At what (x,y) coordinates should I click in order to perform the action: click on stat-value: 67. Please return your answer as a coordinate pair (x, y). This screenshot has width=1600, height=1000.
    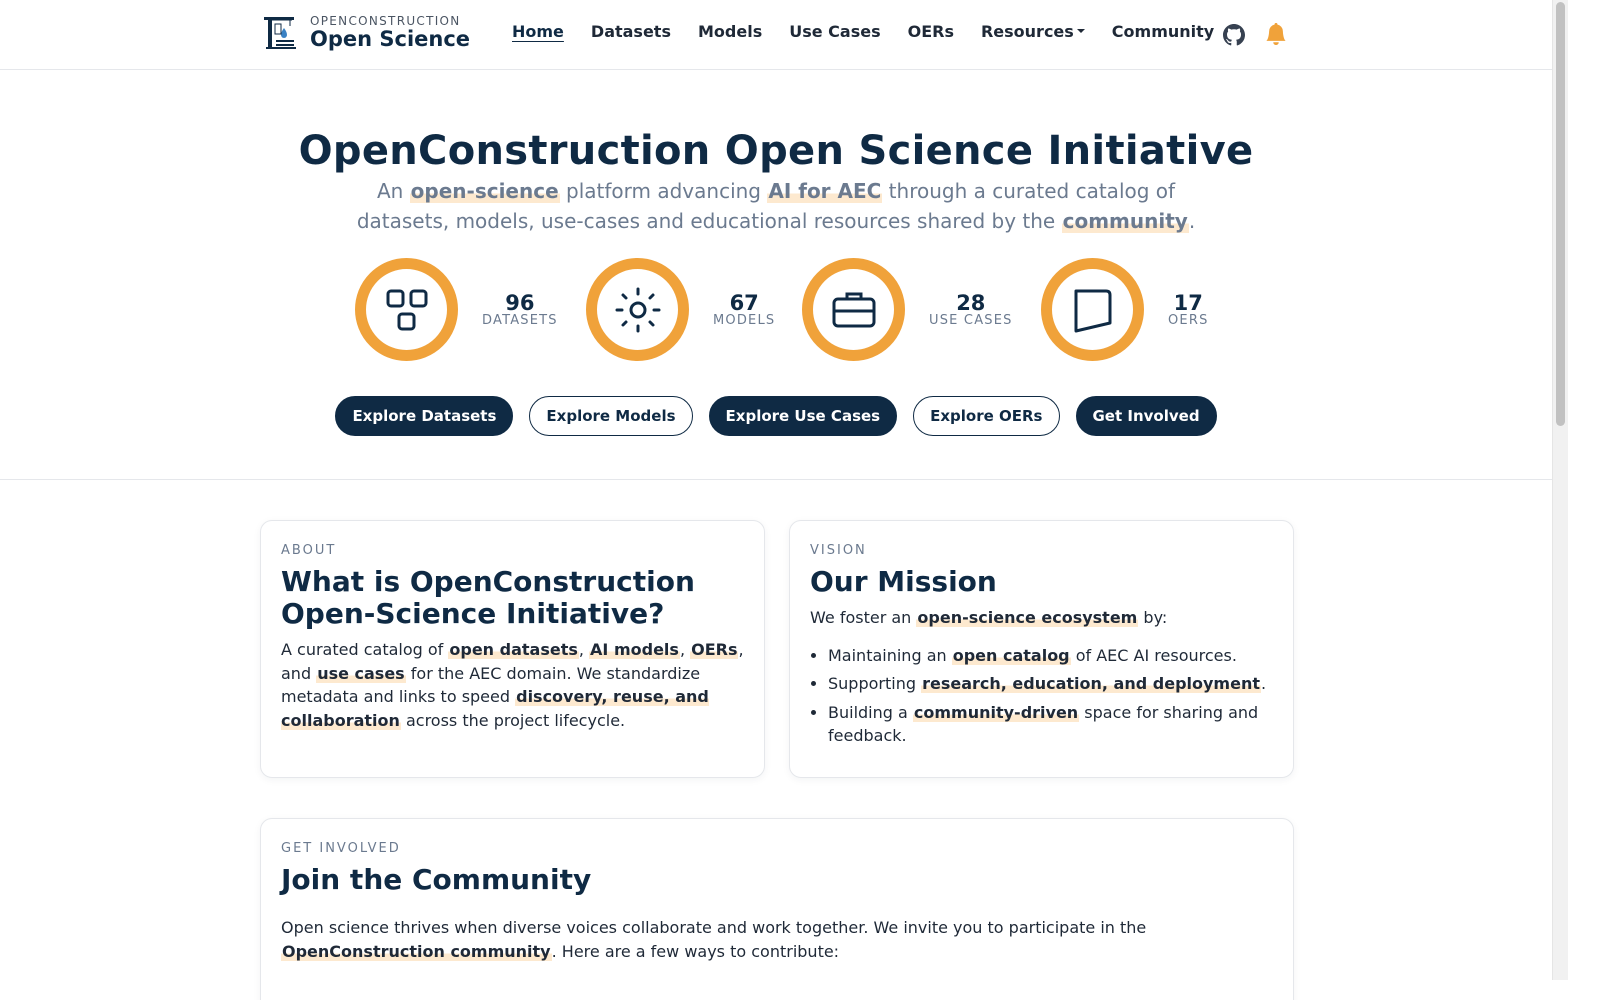
    Looking at the image, I should click on (744, 302).